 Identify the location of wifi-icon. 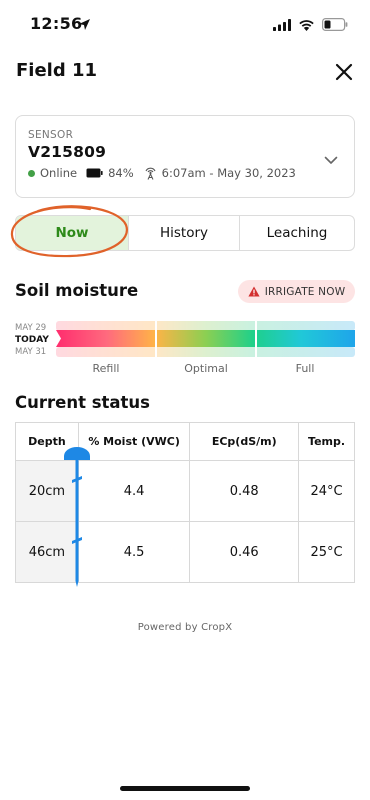
(306, 25).